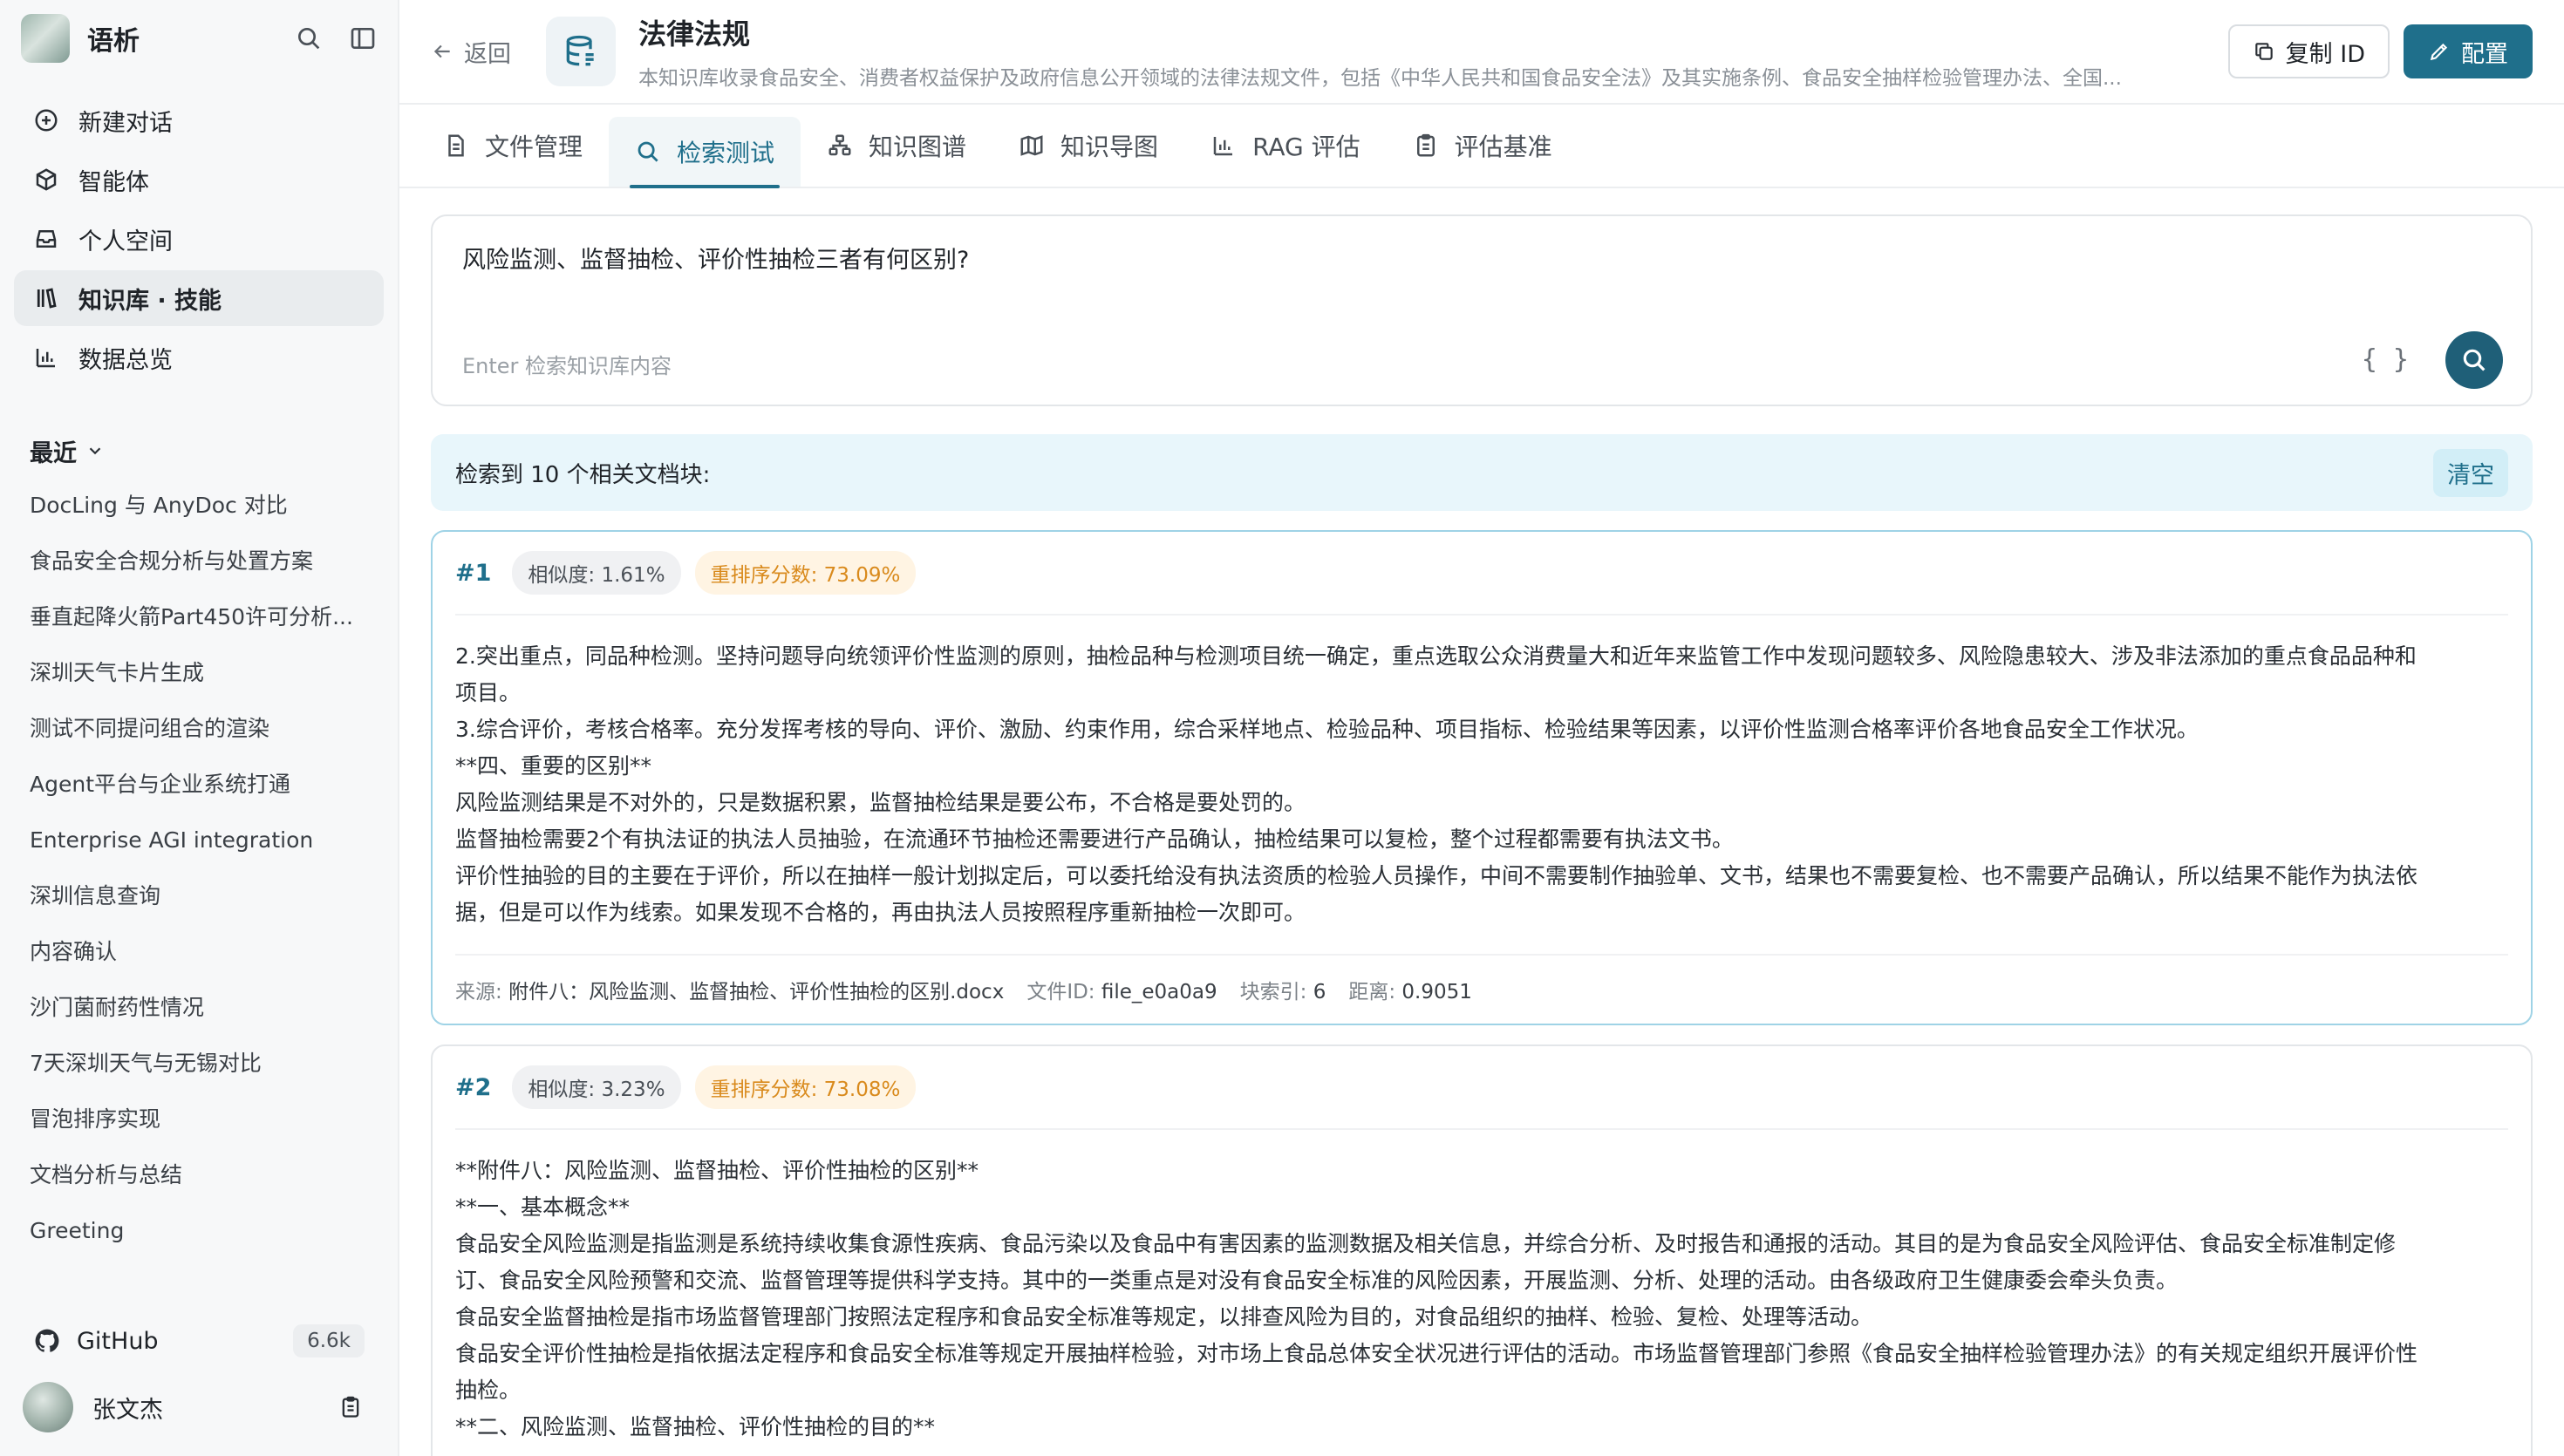 The height and width of the screenshot is (1456, 2564). Describe the element at coordinates (199, 357) in the screenshot. I see `nav-data-overview: 数据总览` at that location.